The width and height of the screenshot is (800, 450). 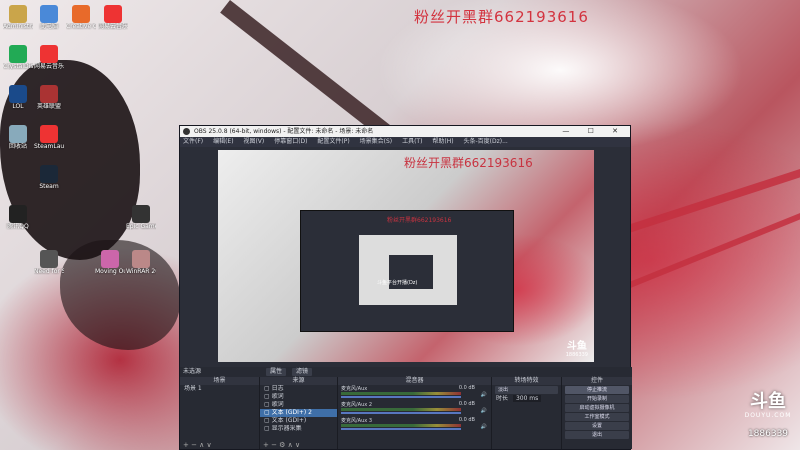 What do you see at coordinates (298, 445) in the screenshot?
I see `sources-footer-buttons: + − ⚙ ∧ ∨` at bounding box center [298, 445].